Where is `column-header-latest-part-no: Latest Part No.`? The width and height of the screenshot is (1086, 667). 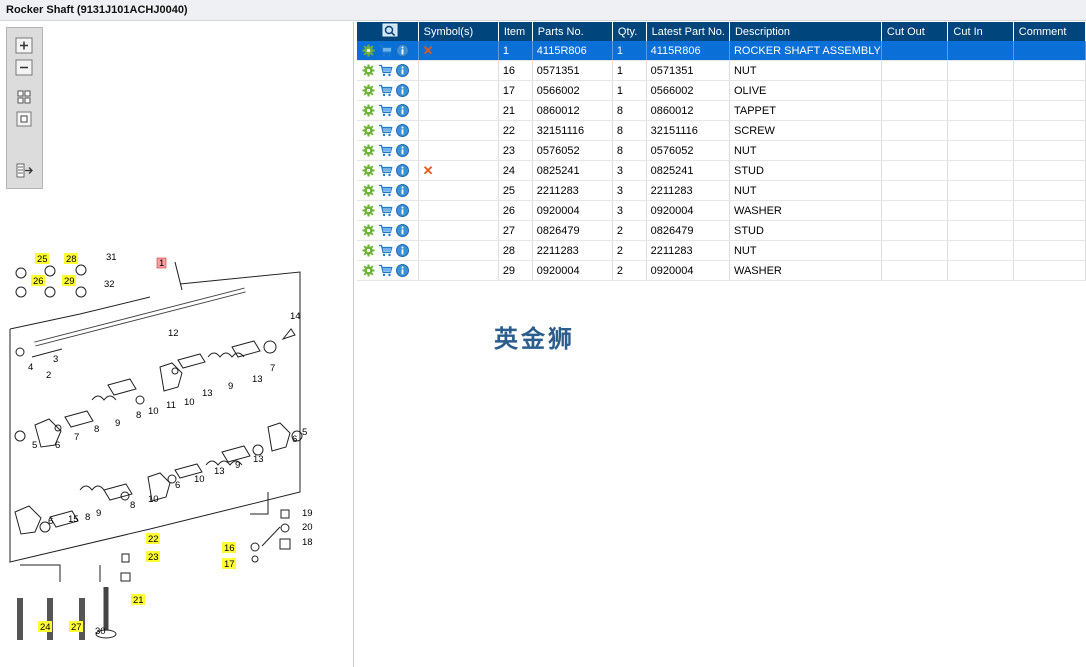
column-header-latest-part-no: Latest Part No. is located at coordinates (688, 31).